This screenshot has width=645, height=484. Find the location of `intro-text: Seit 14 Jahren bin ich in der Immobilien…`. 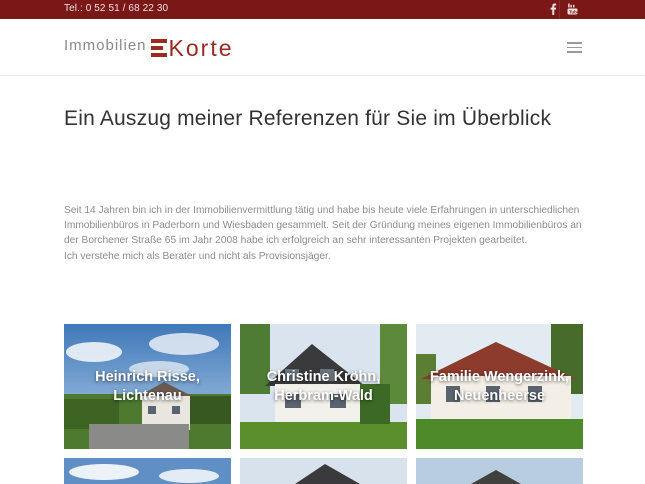

intro-text: Seit 14 Jahren bin ich in der Immobilien… is located at coordinates (324, 233).